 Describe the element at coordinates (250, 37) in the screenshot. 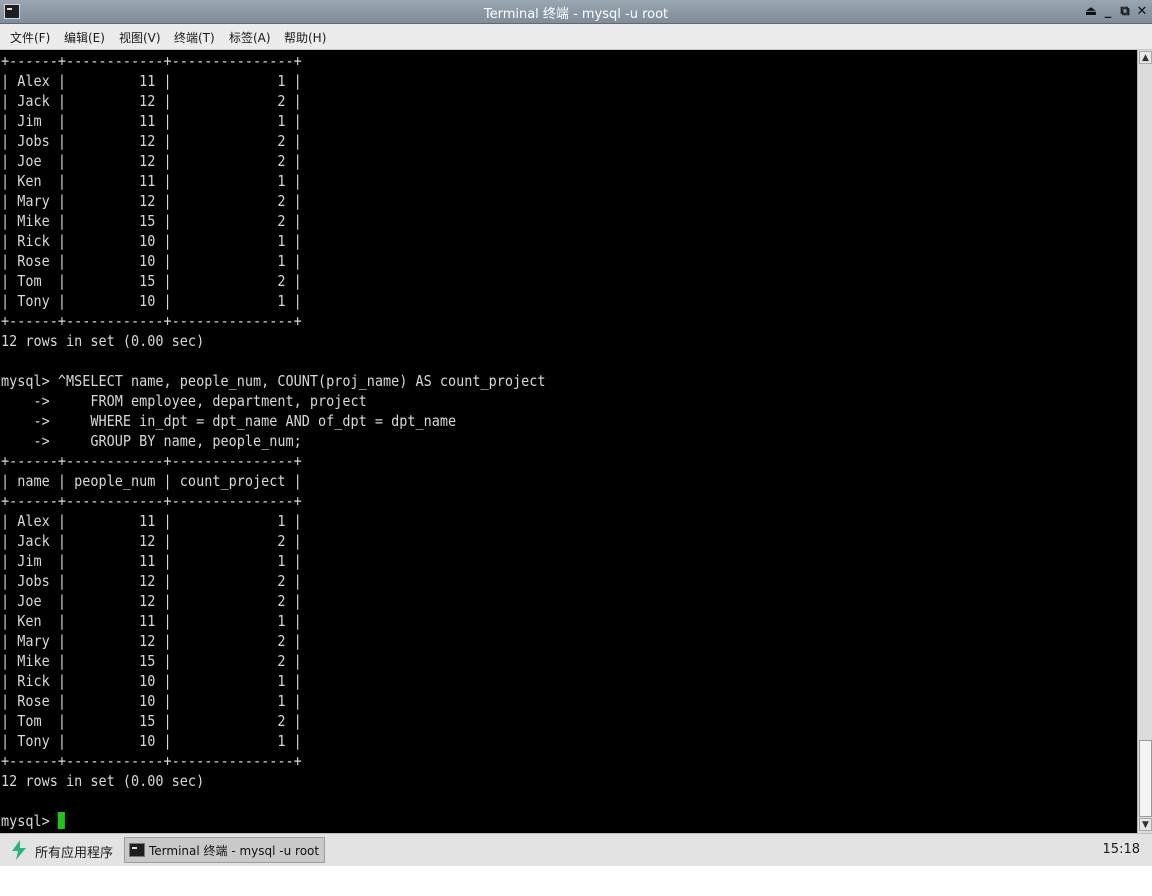

I see `menu-tabs: 标签(A)` at that location.